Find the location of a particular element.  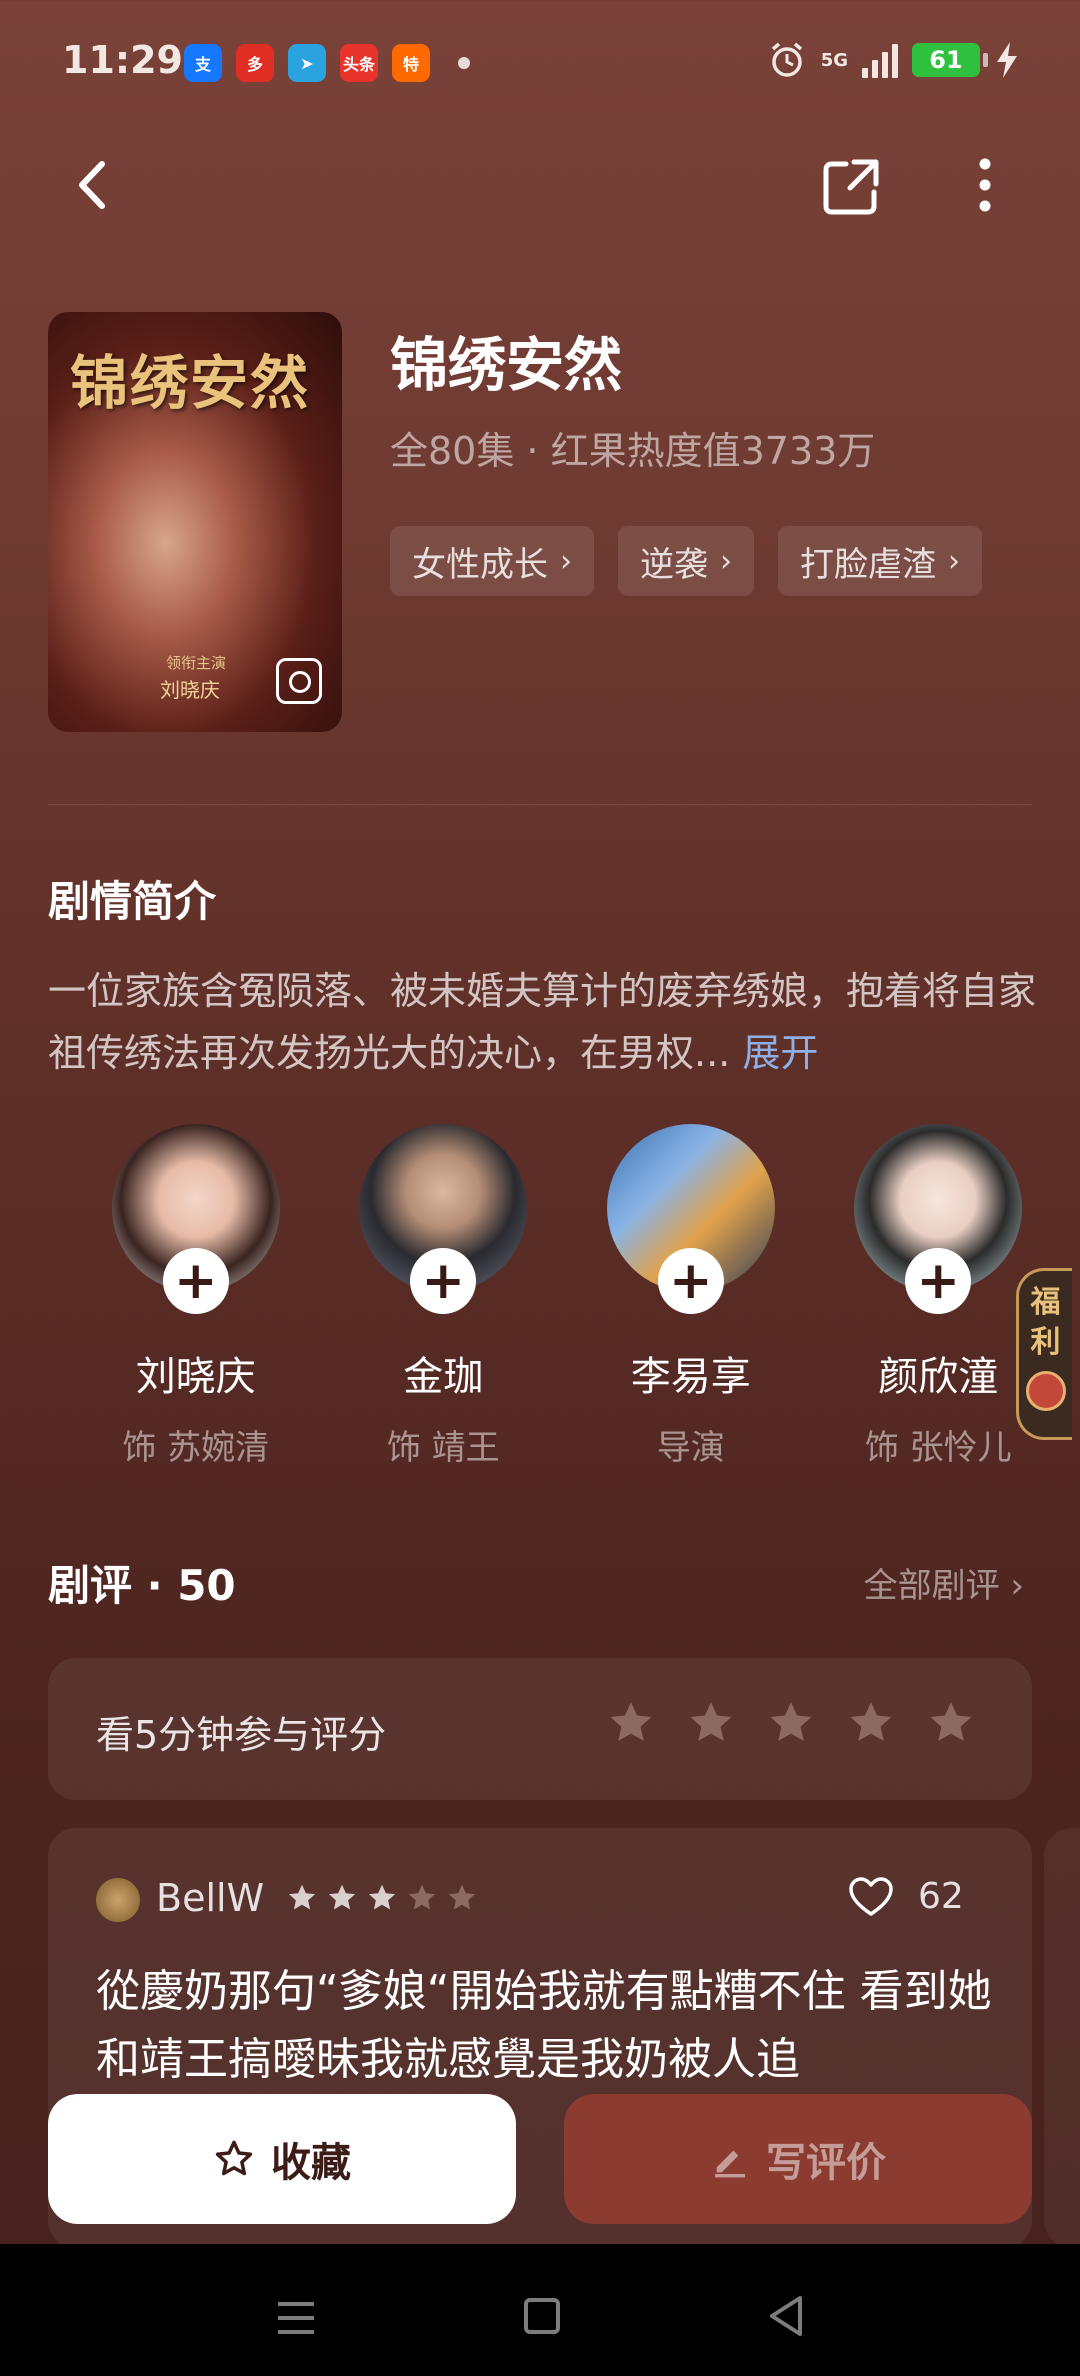

welfare-button: 福 利 is located at coordinates (1044, 1354).